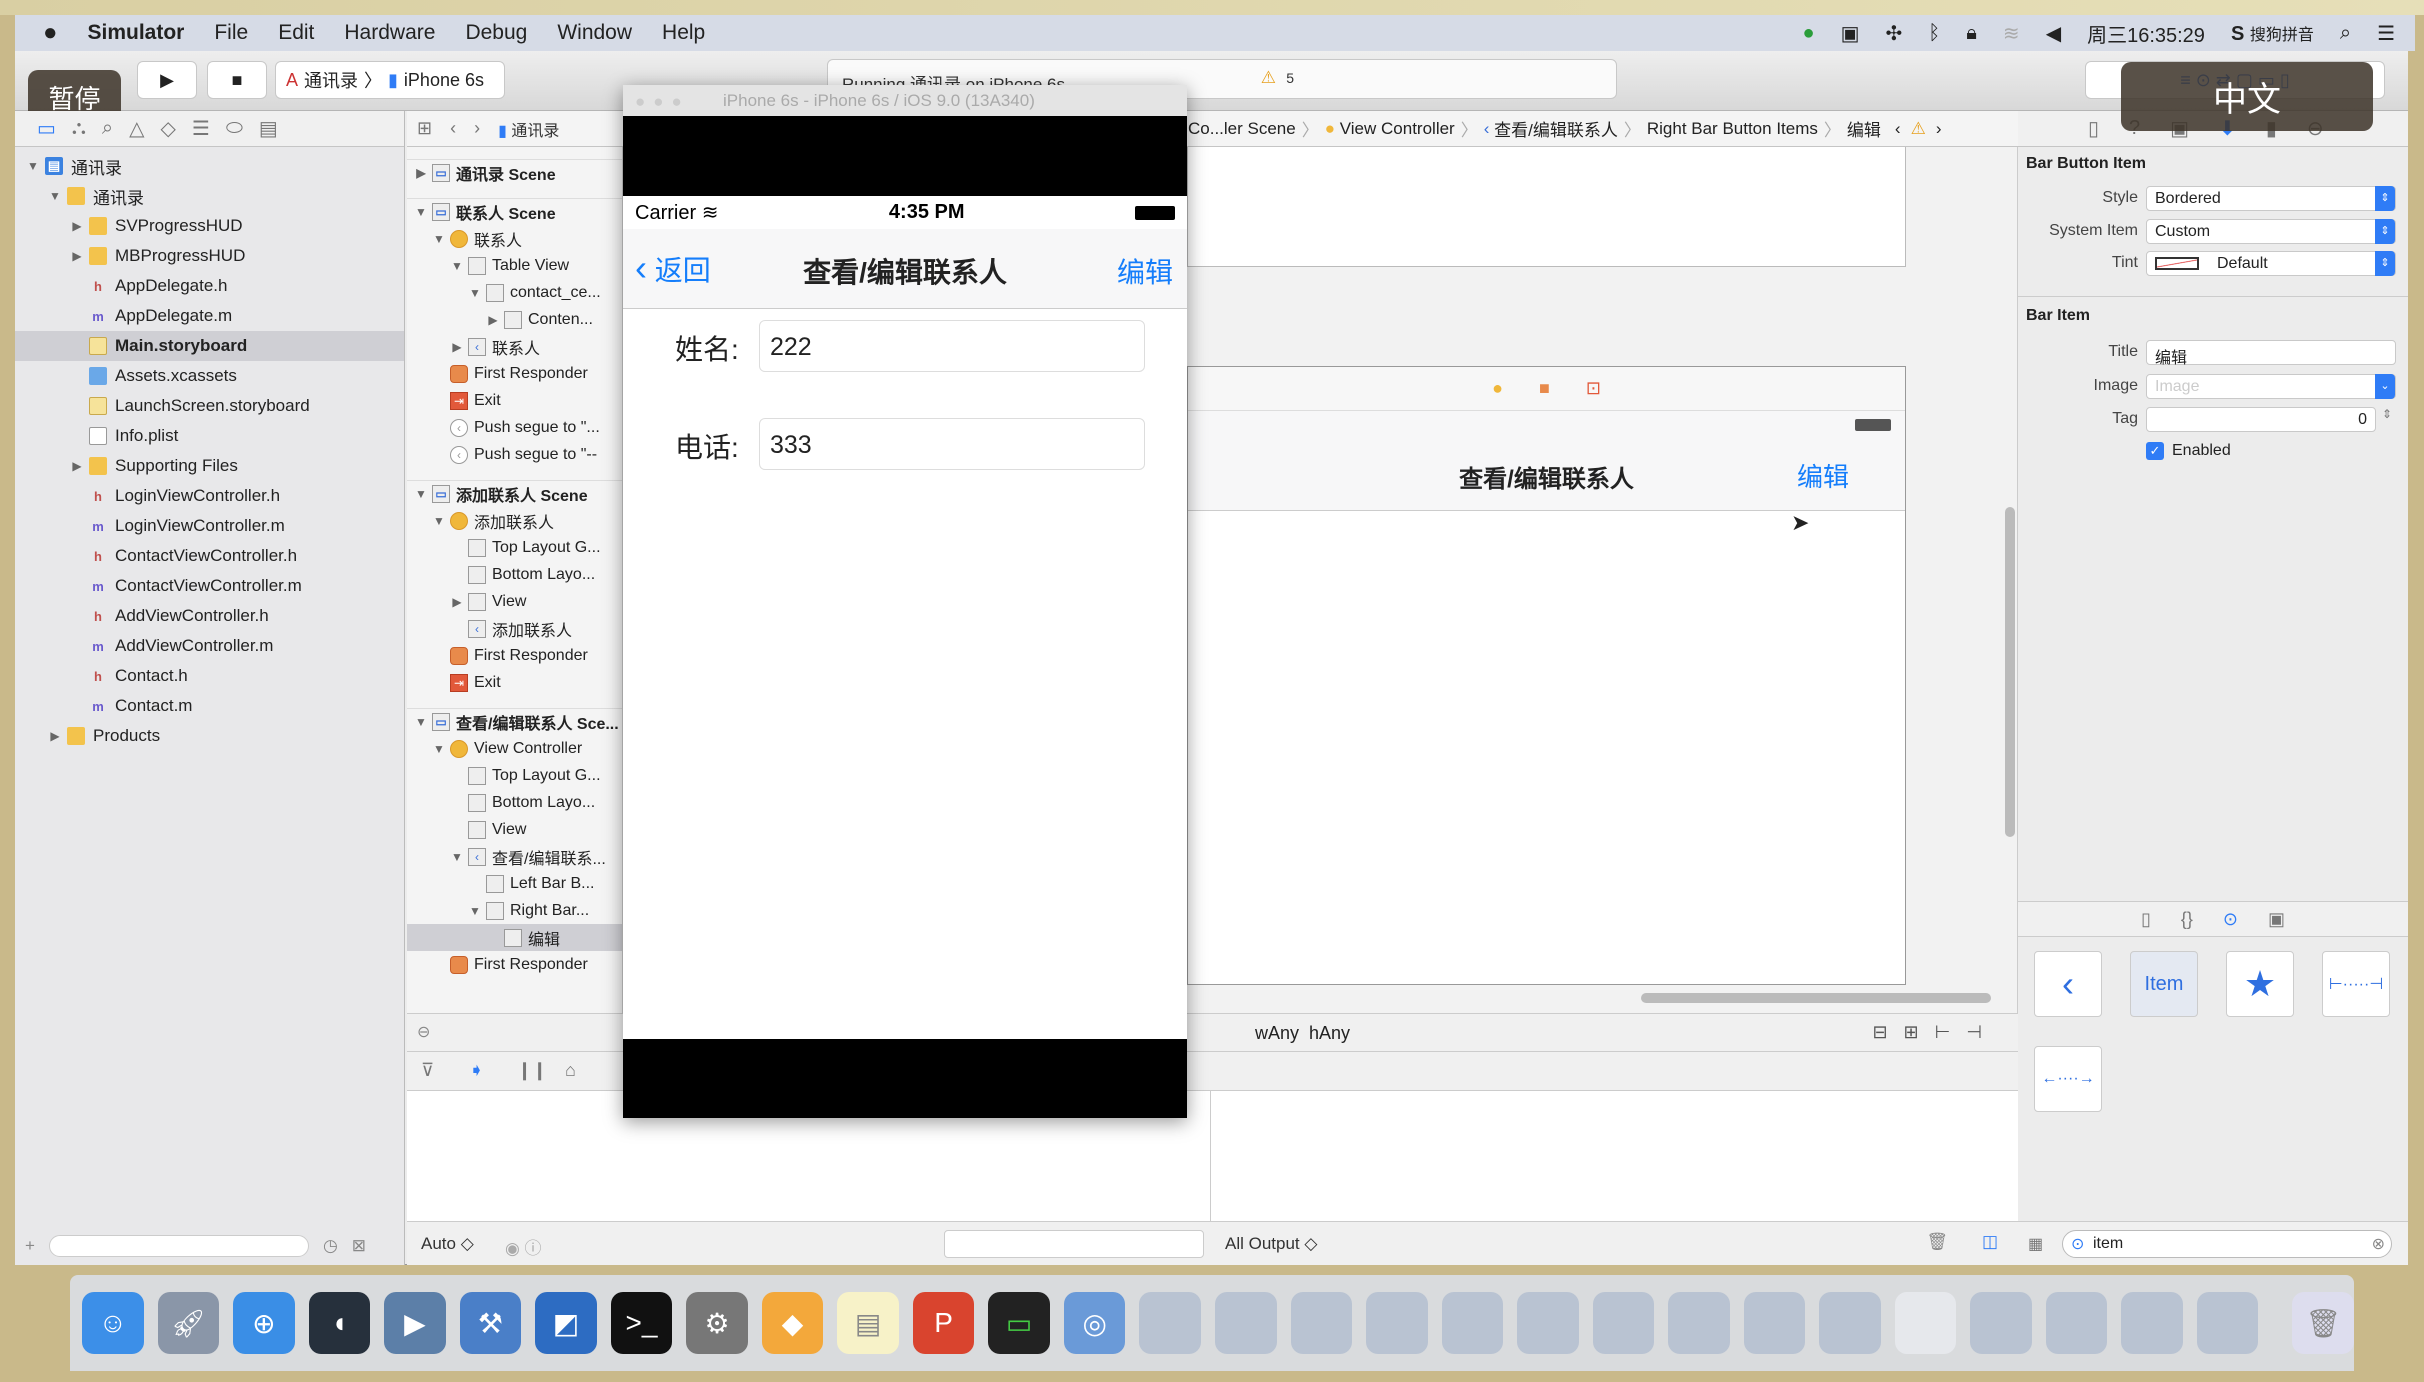 This screenshot has height=1382, width=2424. Describe the element at coordinates (477, 128) in the screenshot. I see `forward-icon: ›` at that location.